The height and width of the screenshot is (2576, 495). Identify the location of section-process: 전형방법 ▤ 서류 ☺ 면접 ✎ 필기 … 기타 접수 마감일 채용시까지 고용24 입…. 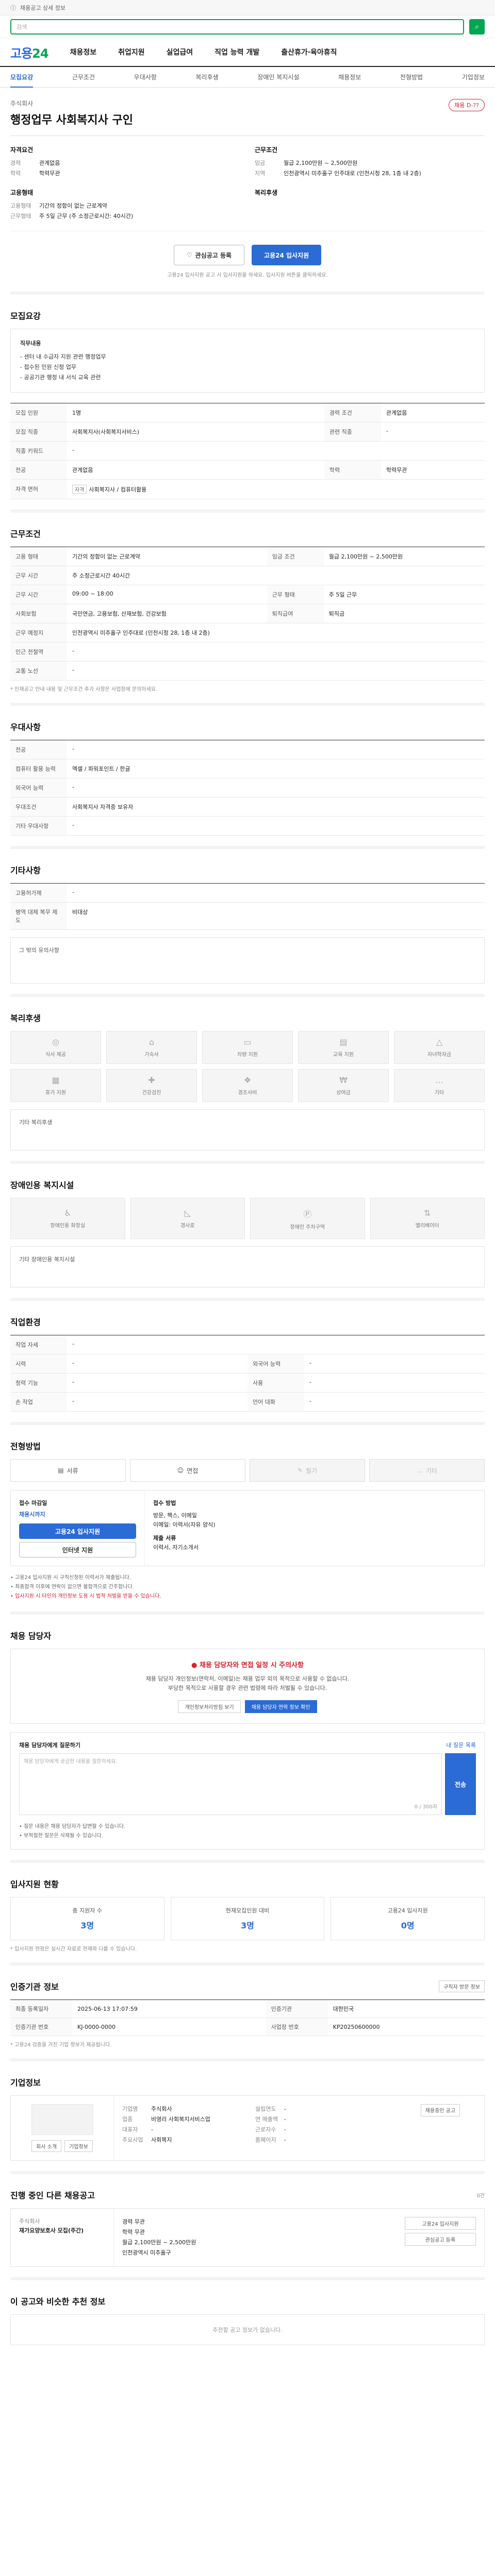
(247, 1520).